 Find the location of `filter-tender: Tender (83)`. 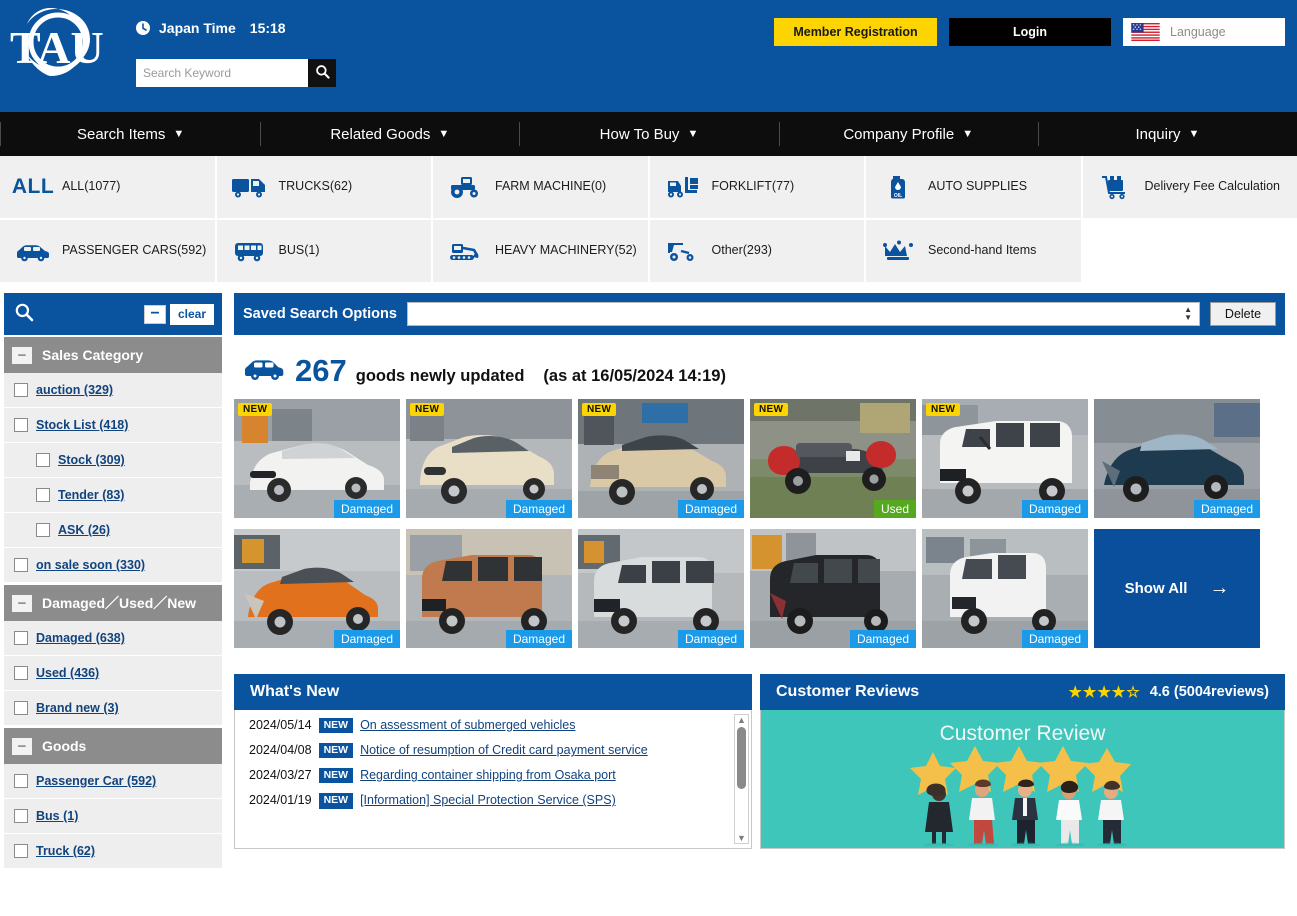

filter-tender: Tender (83) is located at coordinates (113, 495).